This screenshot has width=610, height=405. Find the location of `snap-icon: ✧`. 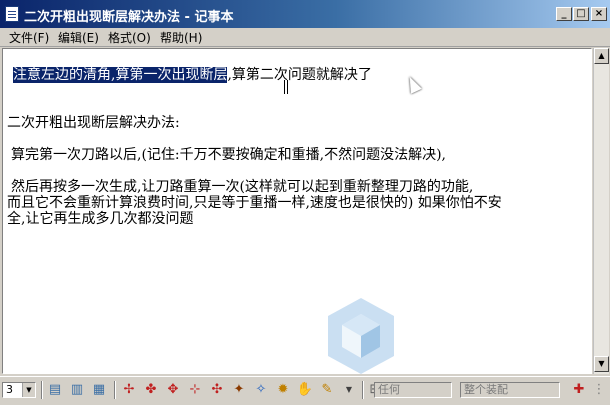

snap-icon: ✧ is located at coordinates (261, 390).